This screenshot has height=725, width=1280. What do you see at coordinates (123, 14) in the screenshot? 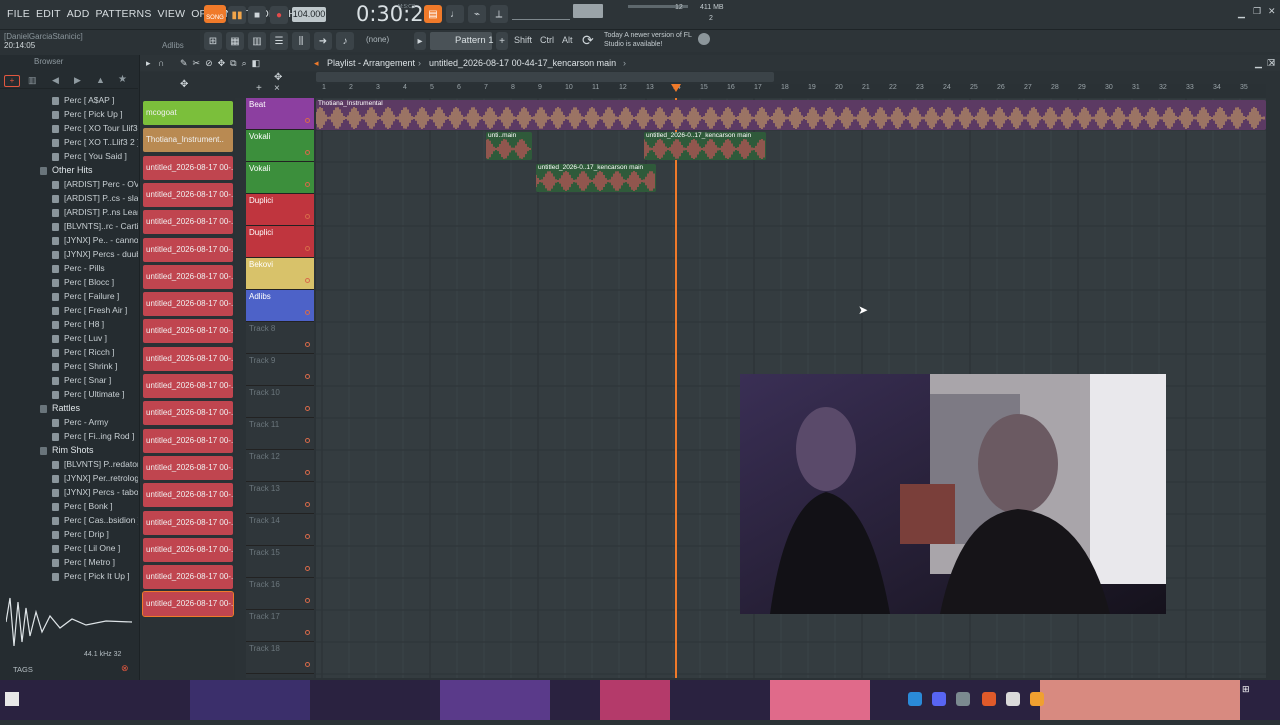
I see `menu-patterns: PATTERNS` at bounding box center [123, 14].